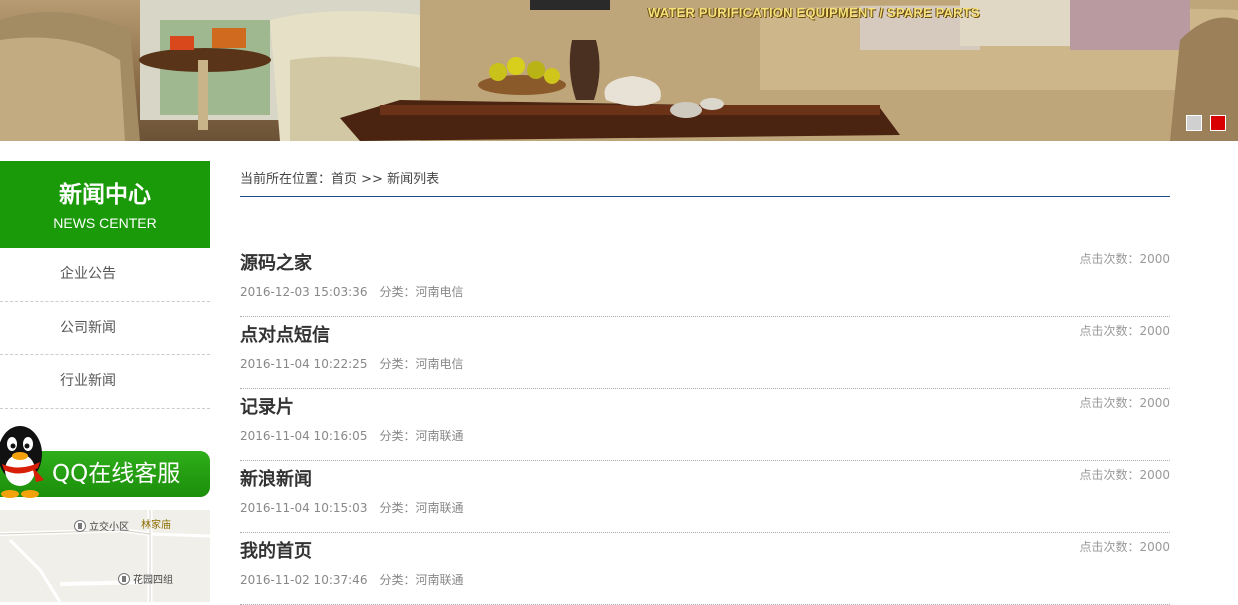  Describe the element at coordinates (267, 406) in the screenshot. I see `news-title-link: 记录片` at that location.